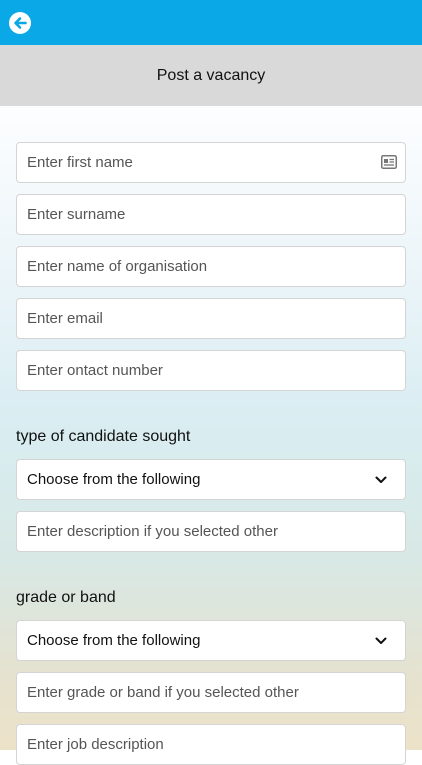 The image size is (422, 765). I want to click on email-input, so click(211, 318).